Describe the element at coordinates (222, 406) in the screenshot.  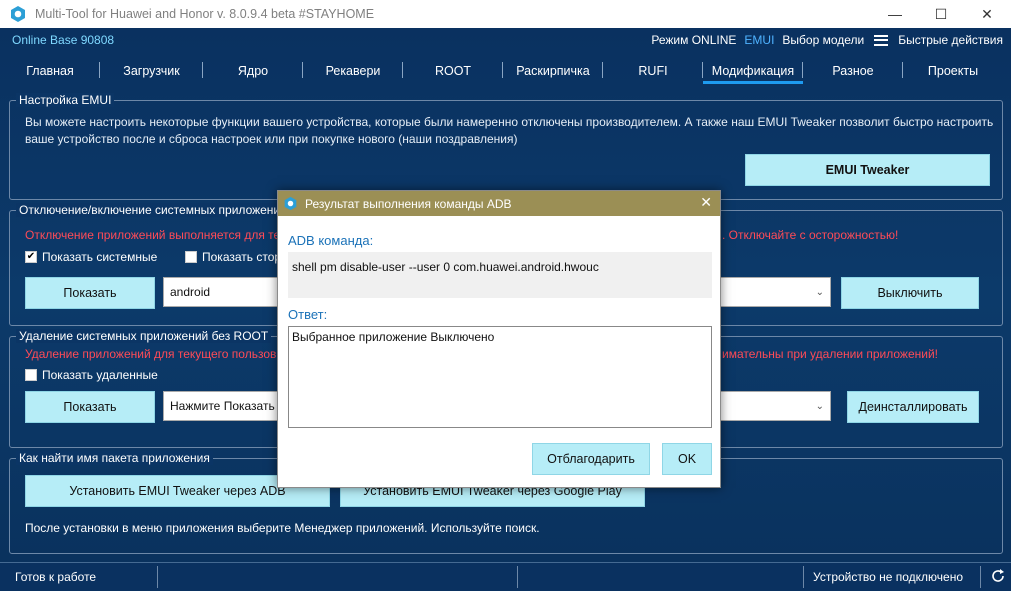
I see `combo-value: Нажмите Показать` at that location.